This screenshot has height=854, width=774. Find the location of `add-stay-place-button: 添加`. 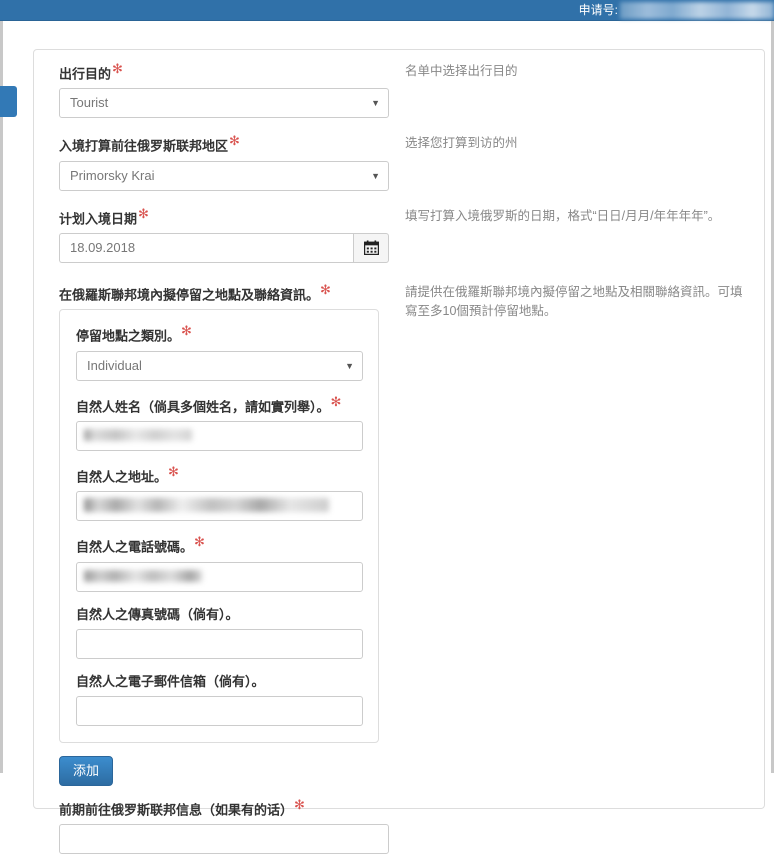

add-stay-place-button: 添加 is located at coordinates (86, 770).